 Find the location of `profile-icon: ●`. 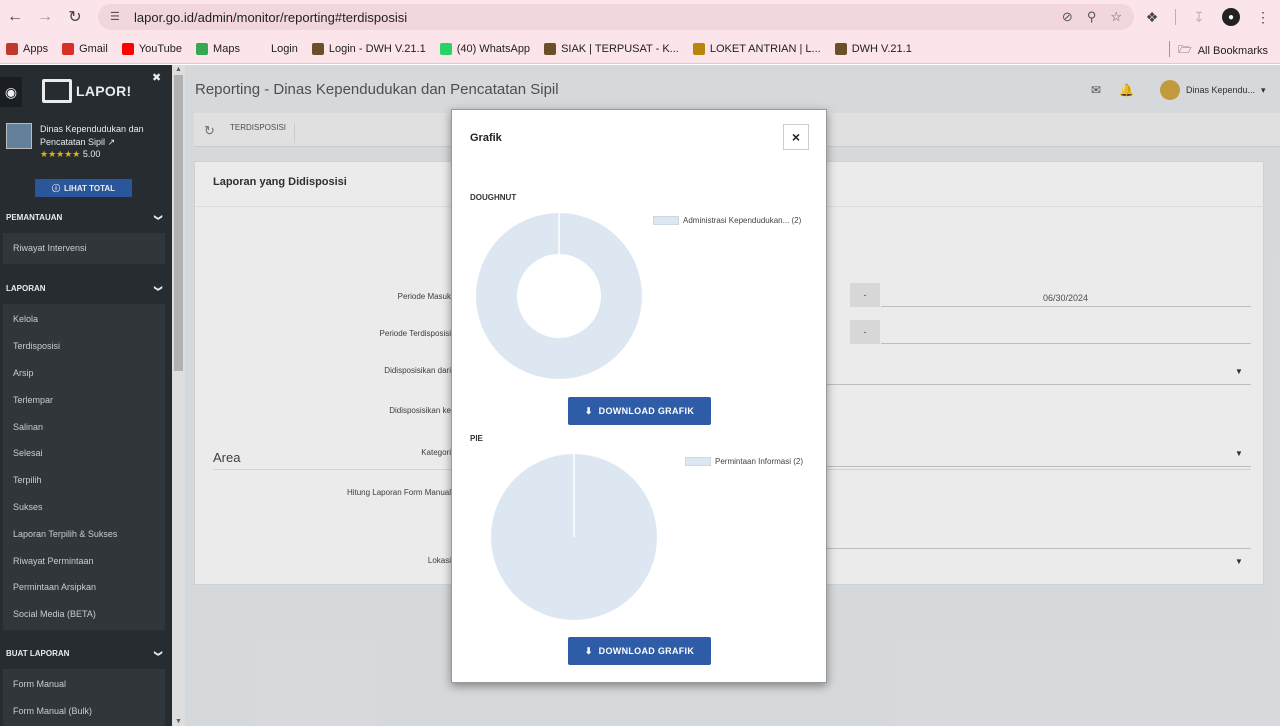

profile-icon: ● is located at coordinates (1231, 17).